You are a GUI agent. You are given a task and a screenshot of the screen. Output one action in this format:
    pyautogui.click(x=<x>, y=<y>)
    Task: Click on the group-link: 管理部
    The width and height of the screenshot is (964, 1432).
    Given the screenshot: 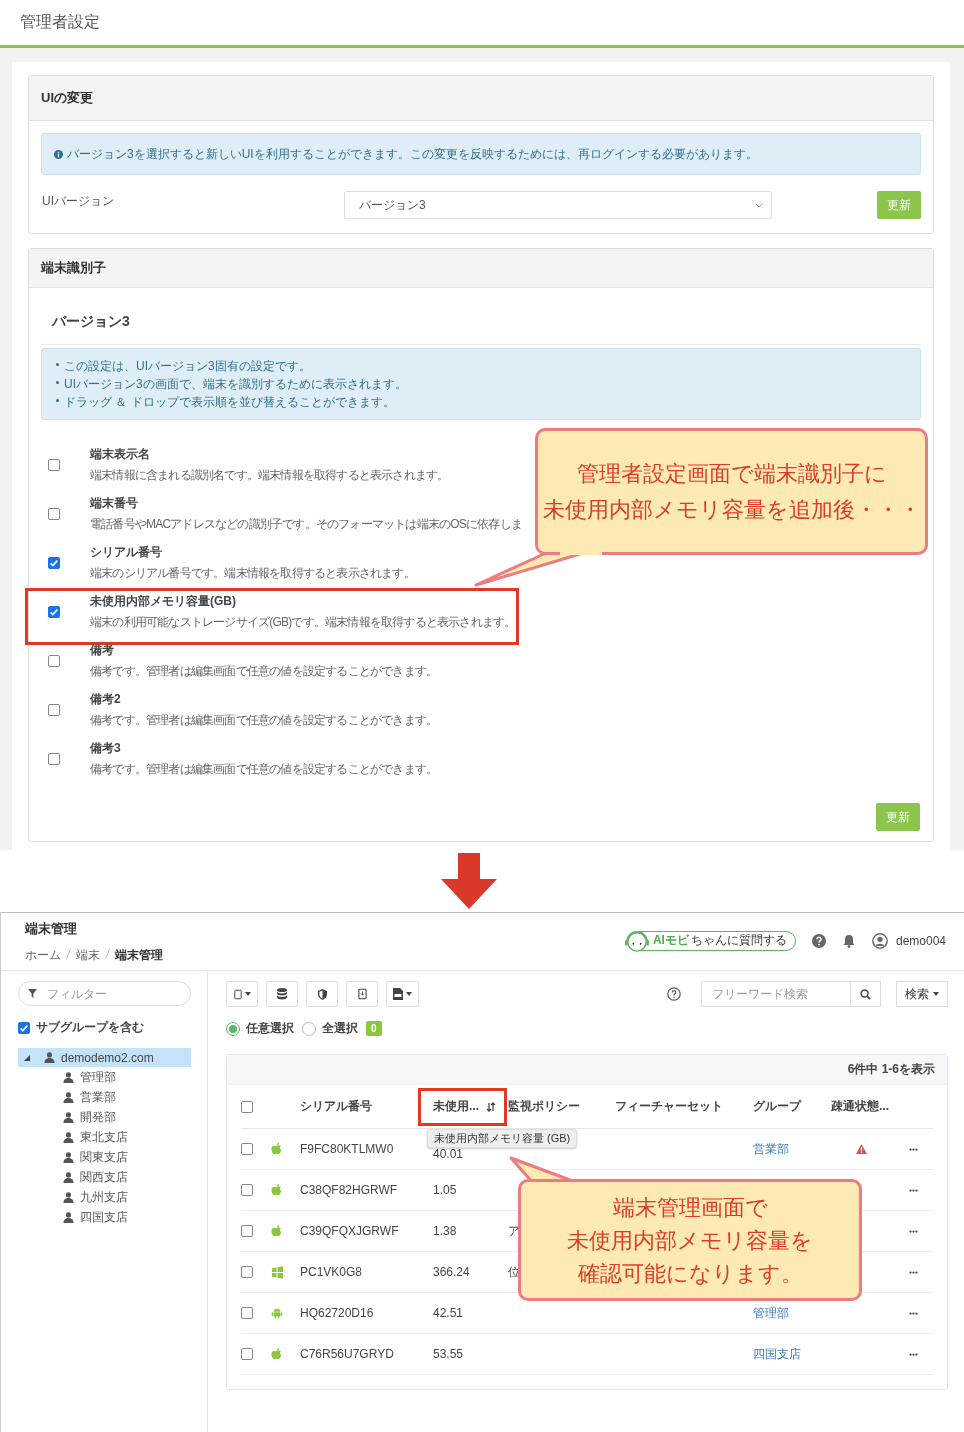 What is the action you would take?
    pyautogui.click(x=771, y=1313)
    